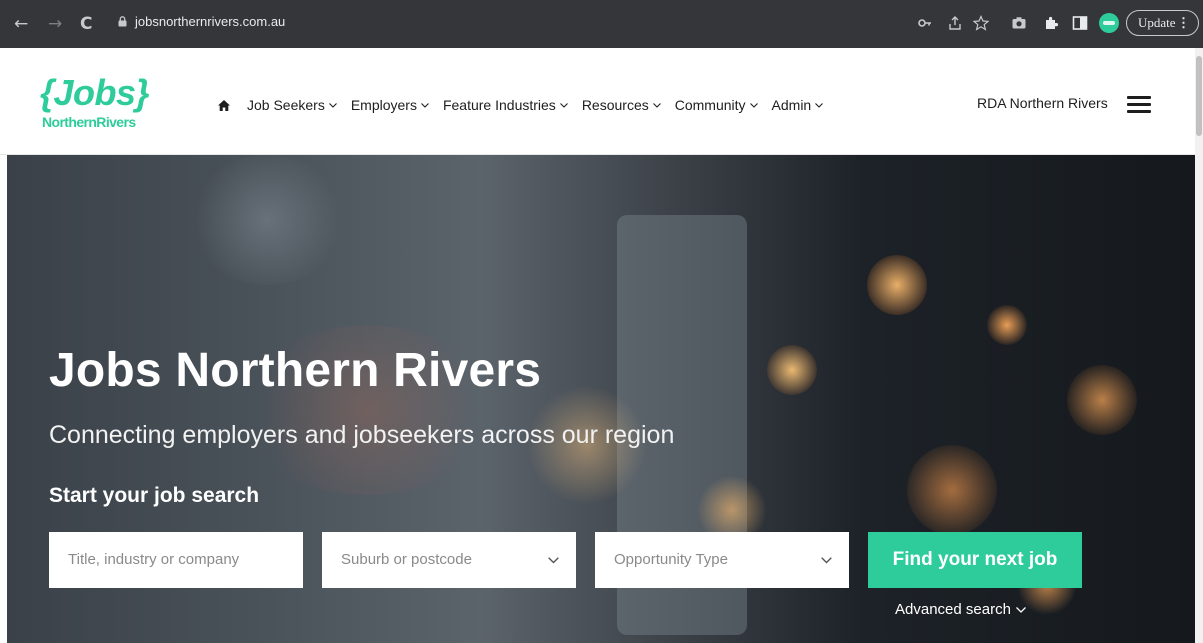  Describe the element at coordinates (1139, 105) in the screenshot. I see `hamburger-menu-icon` at that location.